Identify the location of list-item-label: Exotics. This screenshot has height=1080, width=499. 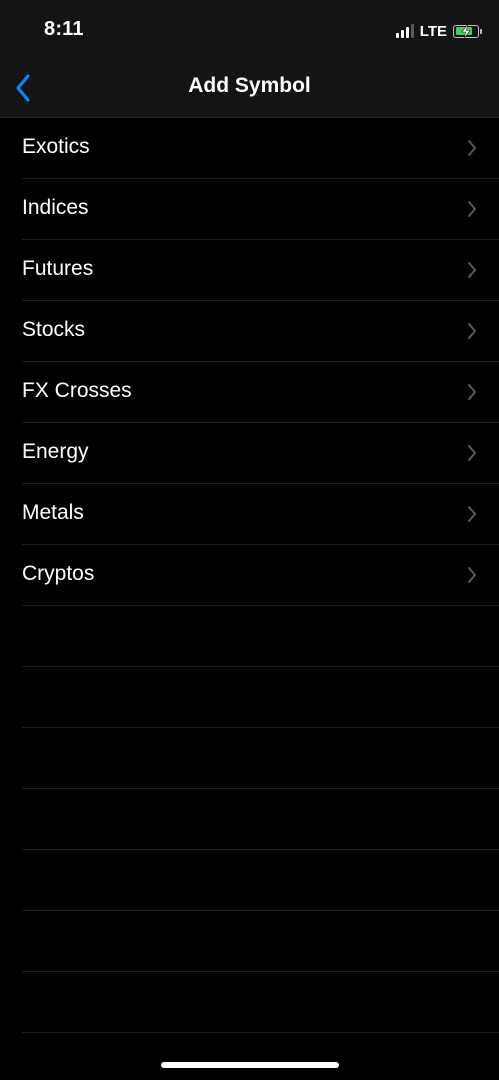
(56, 146).